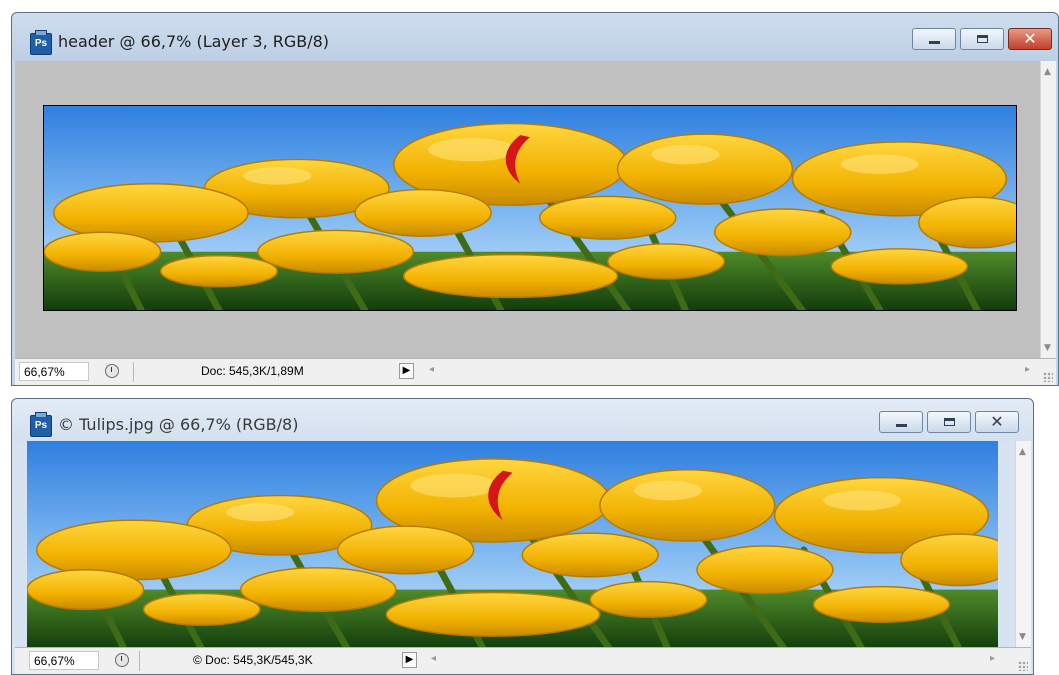  I want to click on window-title: header @ 66,7% (Layer 3, RGB/8), so click(194, 41).